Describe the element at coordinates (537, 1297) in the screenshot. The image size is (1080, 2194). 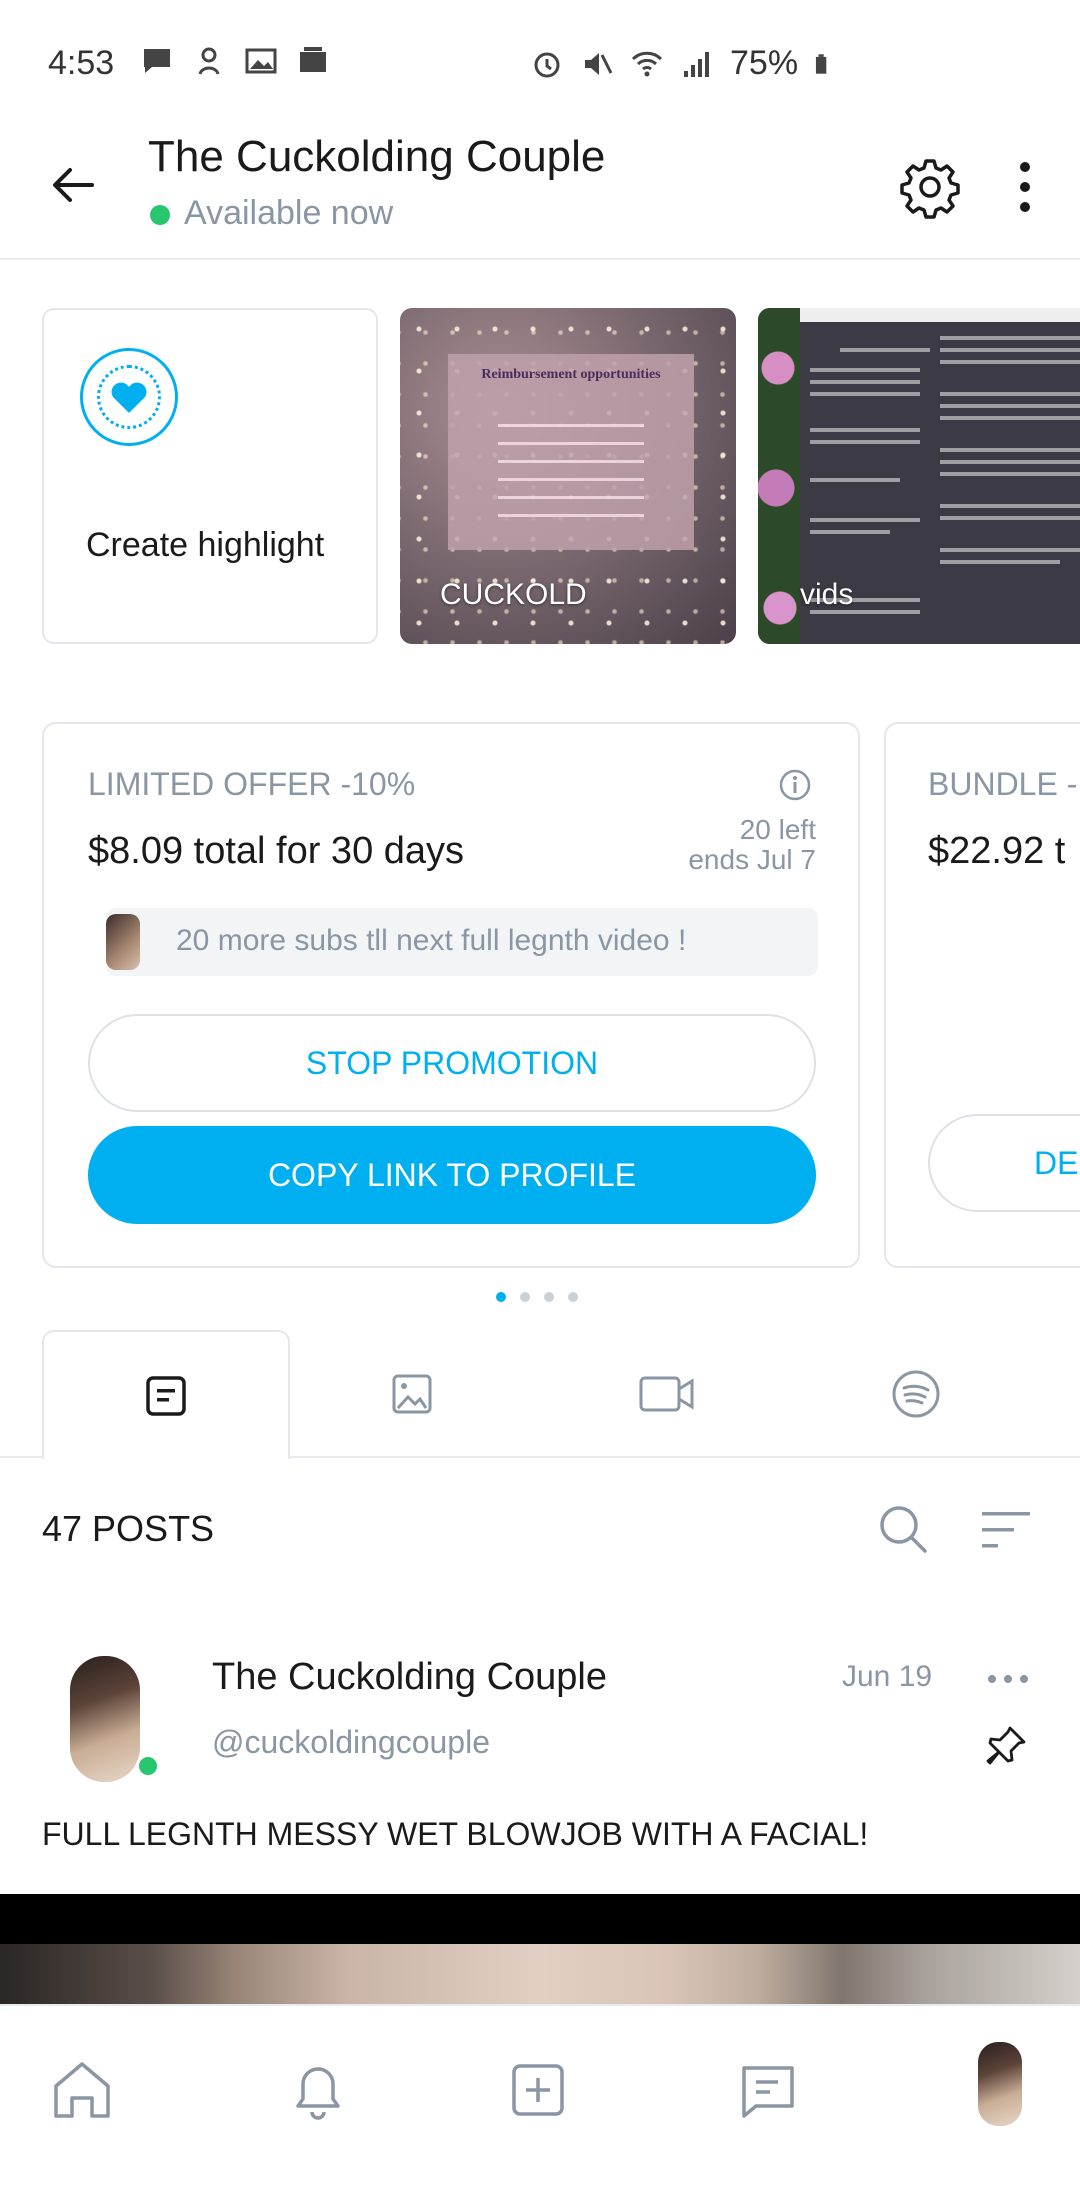
I see `carousel-pagination` at that location.